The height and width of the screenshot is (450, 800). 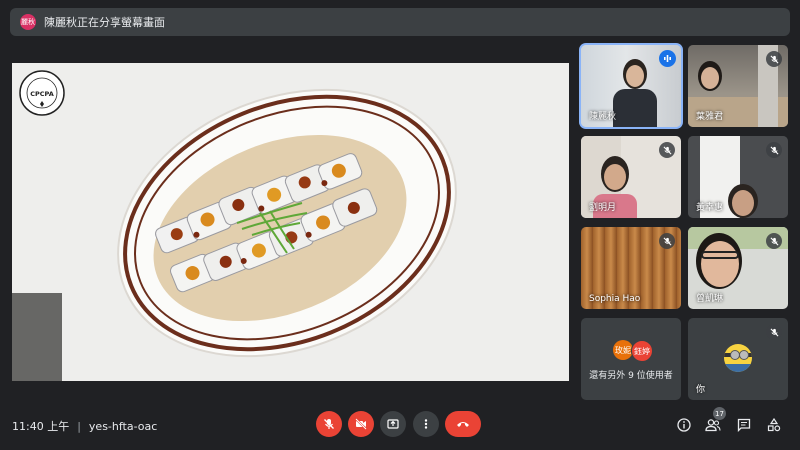 I want to click on activities-button, so click(x=774, y=425).